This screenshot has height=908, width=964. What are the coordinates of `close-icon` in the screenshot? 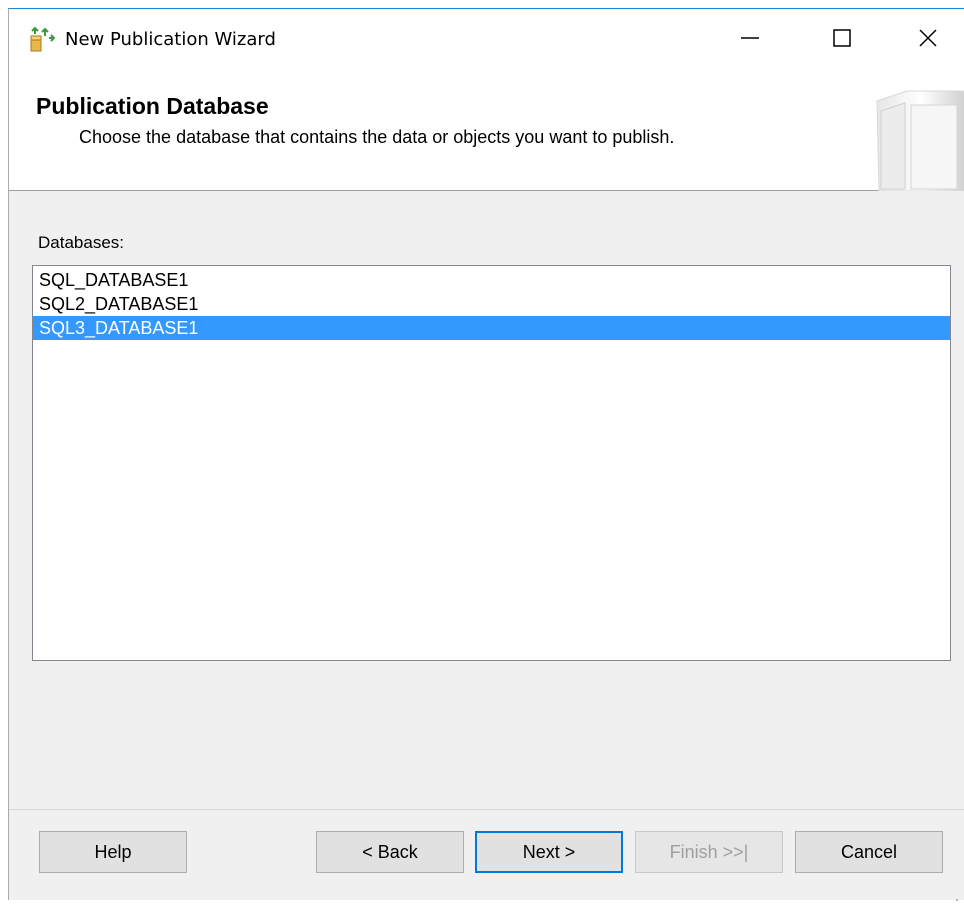 It's located at (928, 40).